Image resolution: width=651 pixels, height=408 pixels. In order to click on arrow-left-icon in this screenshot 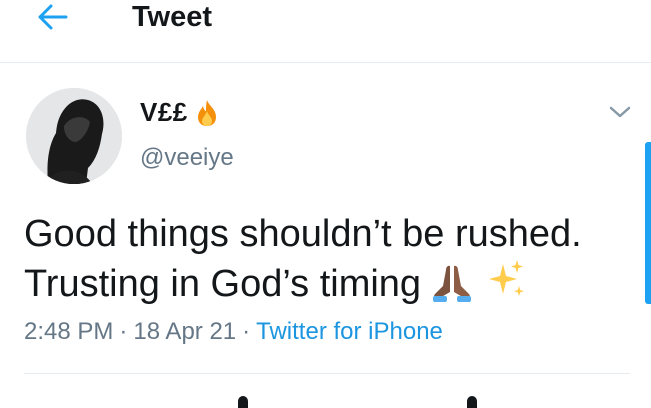, I will do `click(53, 17)`.